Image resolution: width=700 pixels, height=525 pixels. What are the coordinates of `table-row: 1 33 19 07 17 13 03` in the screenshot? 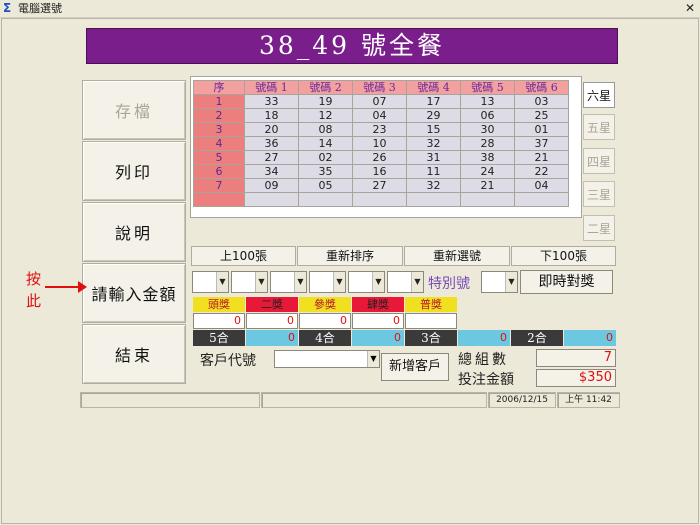 It's located at (381, 101).